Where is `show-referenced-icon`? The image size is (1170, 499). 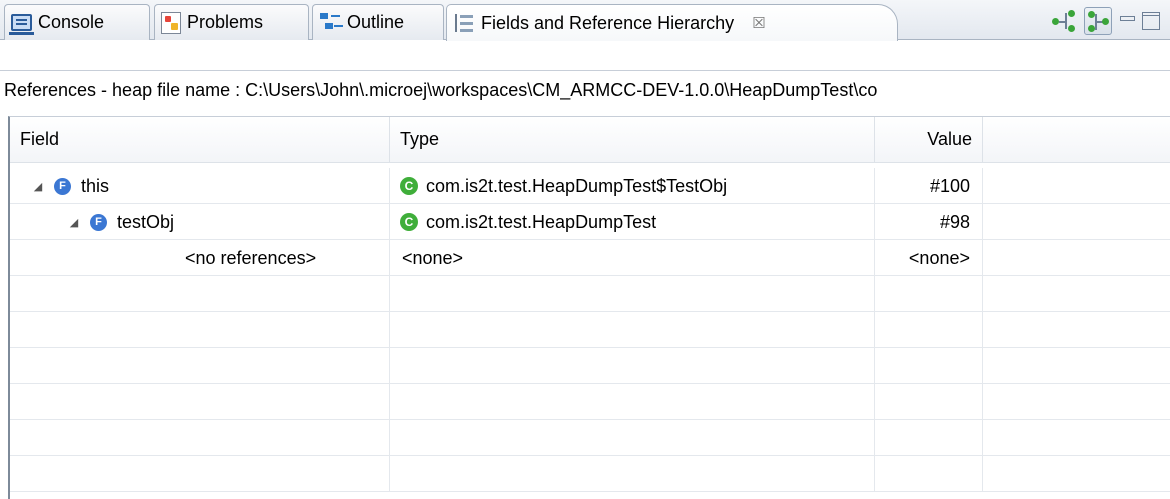 show-referenced-icon is located at coordinates (1098, 21).